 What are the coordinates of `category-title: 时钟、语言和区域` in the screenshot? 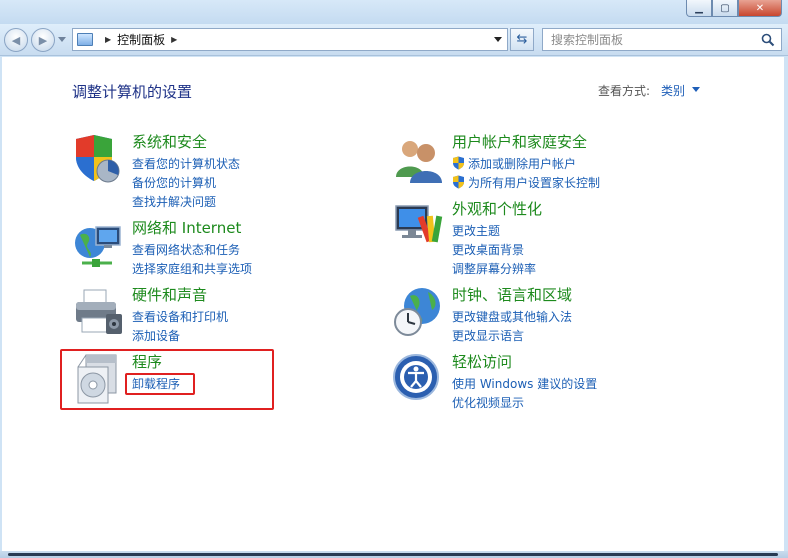 It's located at (512, 294).